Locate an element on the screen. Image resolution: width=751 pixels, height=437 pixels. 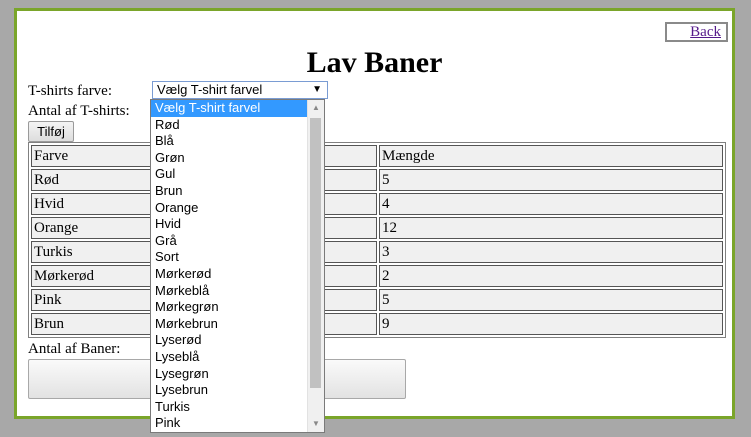
chevron-down-icon: ▼ is located at coordinates (317, 89).